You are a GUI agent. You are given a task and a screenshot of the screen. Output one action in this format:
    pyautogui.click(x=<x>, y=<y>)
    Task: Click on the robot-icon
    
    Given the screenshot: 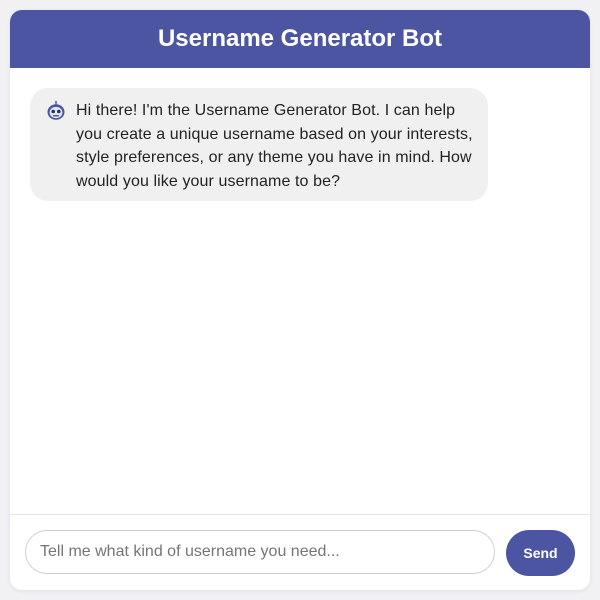 What is the action you would take?
    pyautogui.click(x=56, y=111)
    